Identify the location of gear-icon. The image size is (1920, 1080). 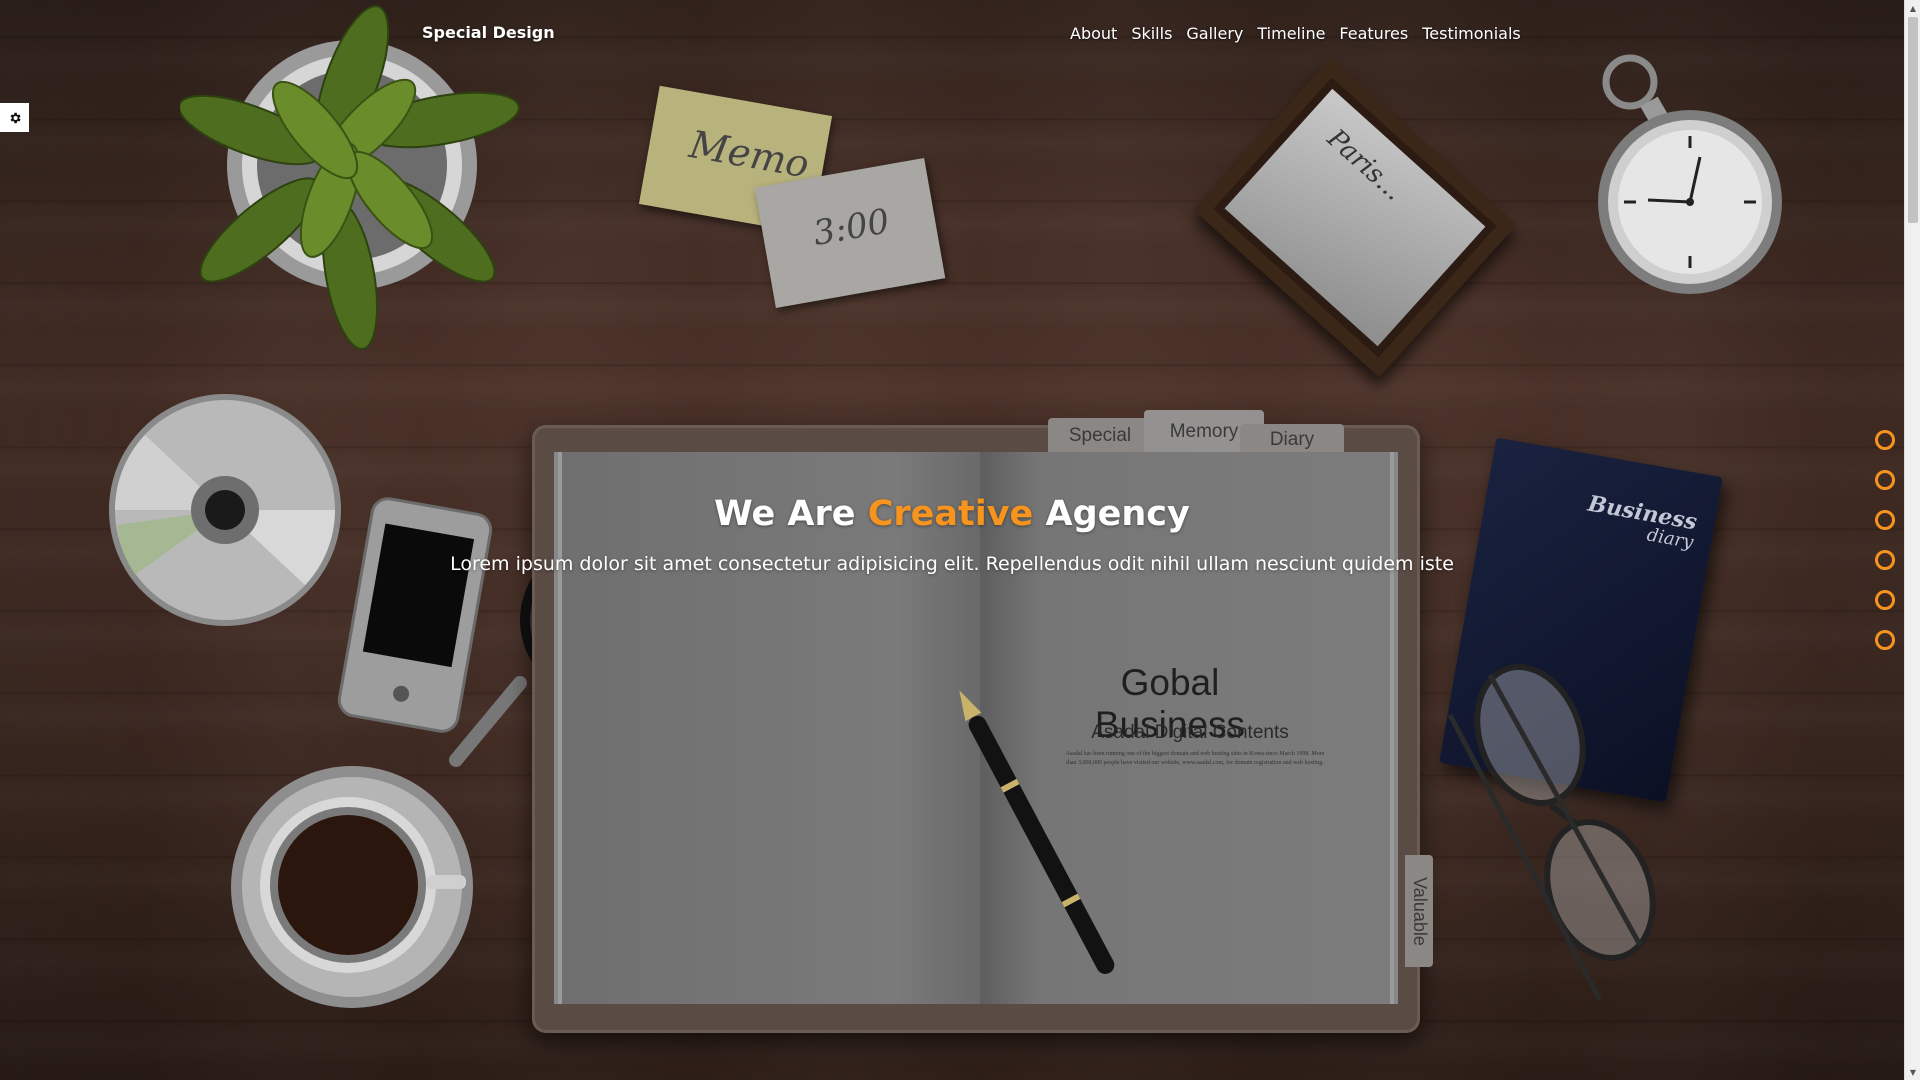
(15, 117).